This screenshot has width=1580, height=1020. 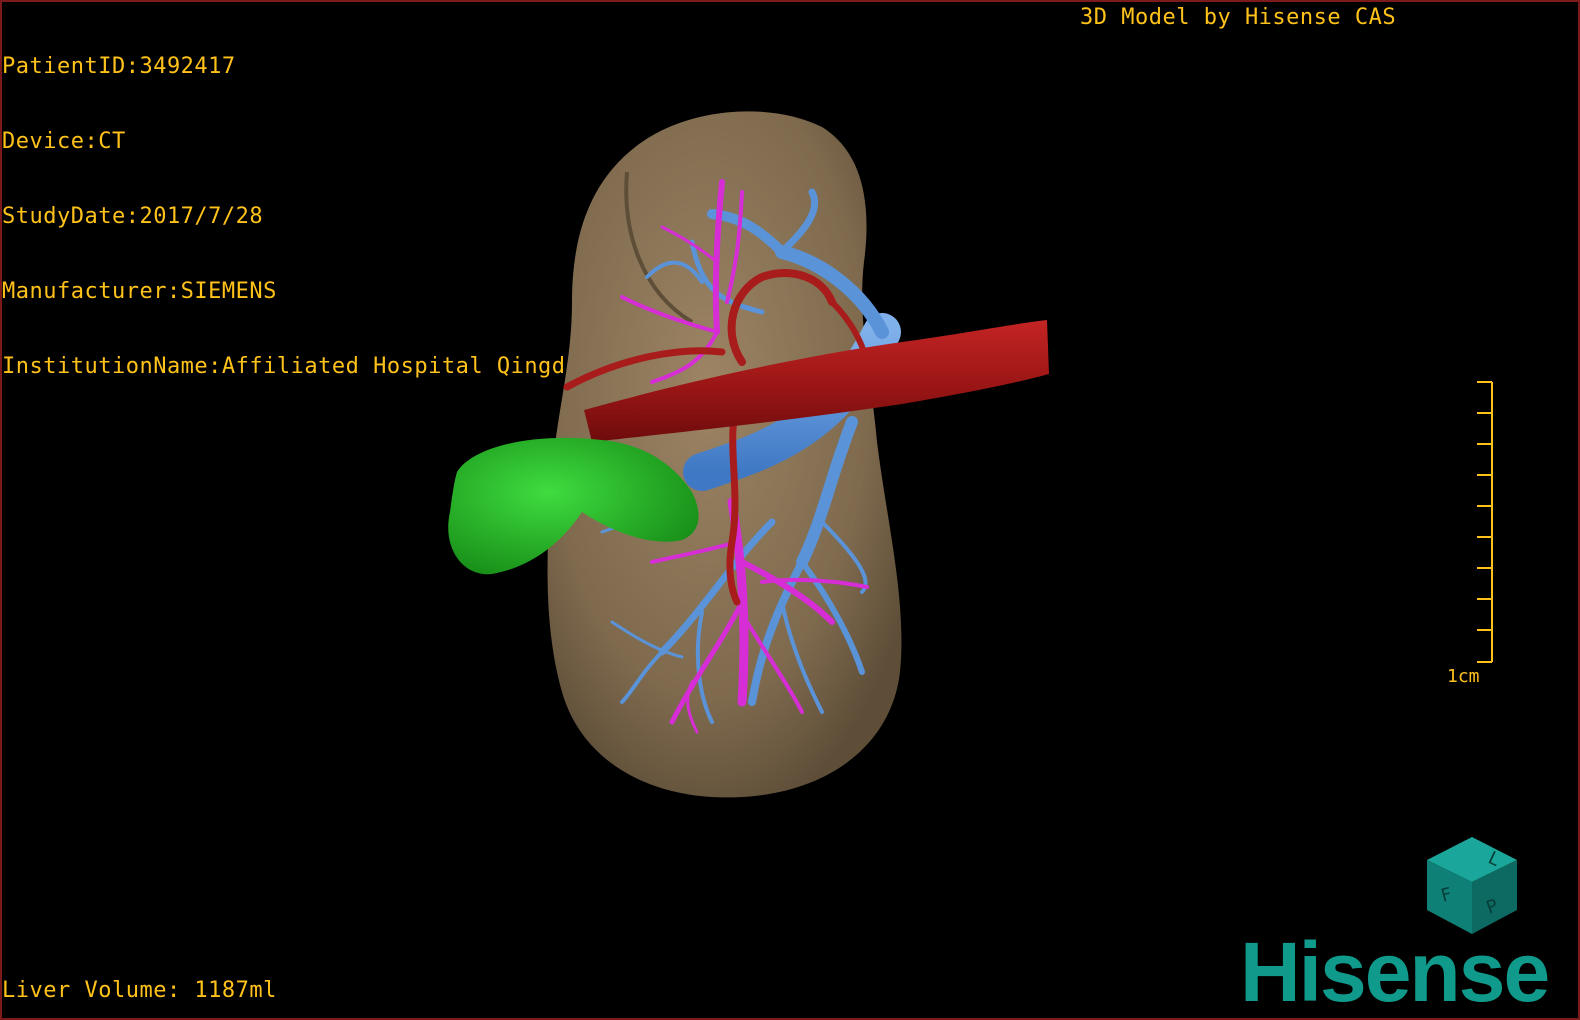 What do you see at coordinates (1395, 972) in the screenshot?
I see `brand-logo: Hisense` at bounding box center [1395, 972].